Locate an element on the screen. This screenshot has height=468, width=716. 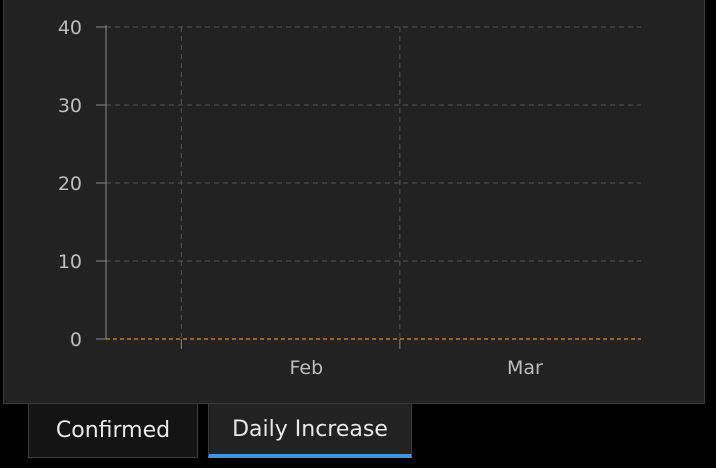
y-tick-label: 20 is located at coordinates (70, 184).